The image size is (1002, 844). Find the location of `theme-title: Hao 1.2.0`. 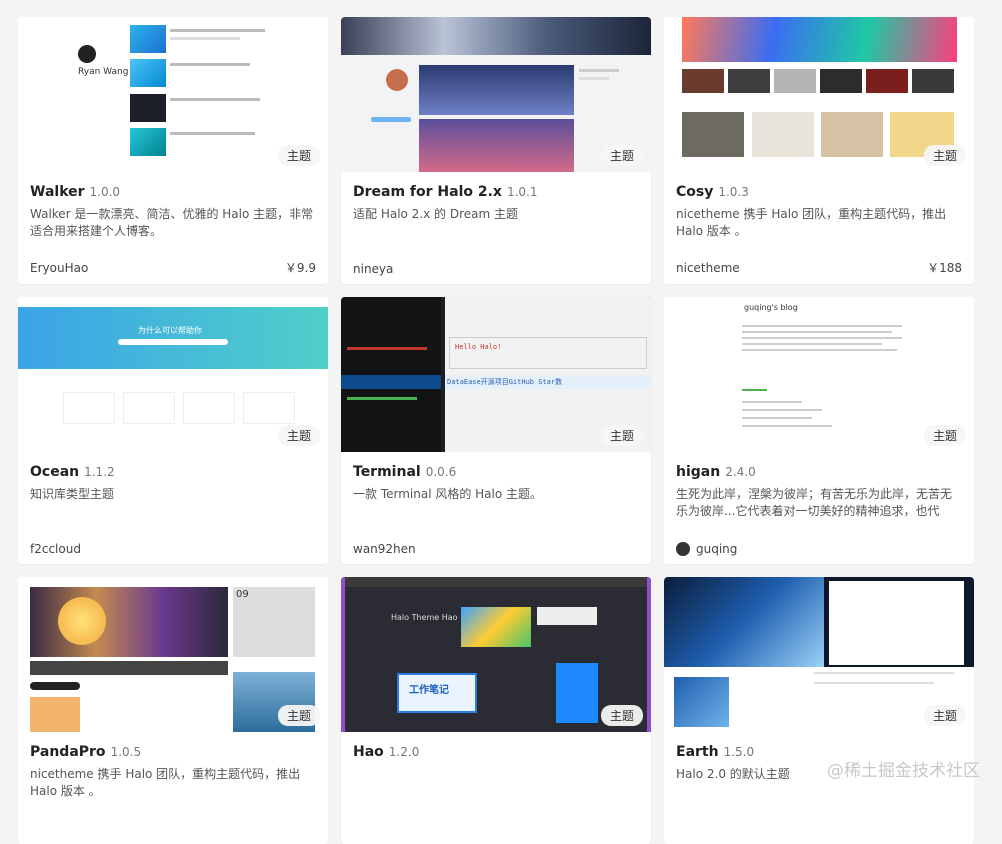

theme-title: Hao 1.2.0 is located at coordinates (496, 750).